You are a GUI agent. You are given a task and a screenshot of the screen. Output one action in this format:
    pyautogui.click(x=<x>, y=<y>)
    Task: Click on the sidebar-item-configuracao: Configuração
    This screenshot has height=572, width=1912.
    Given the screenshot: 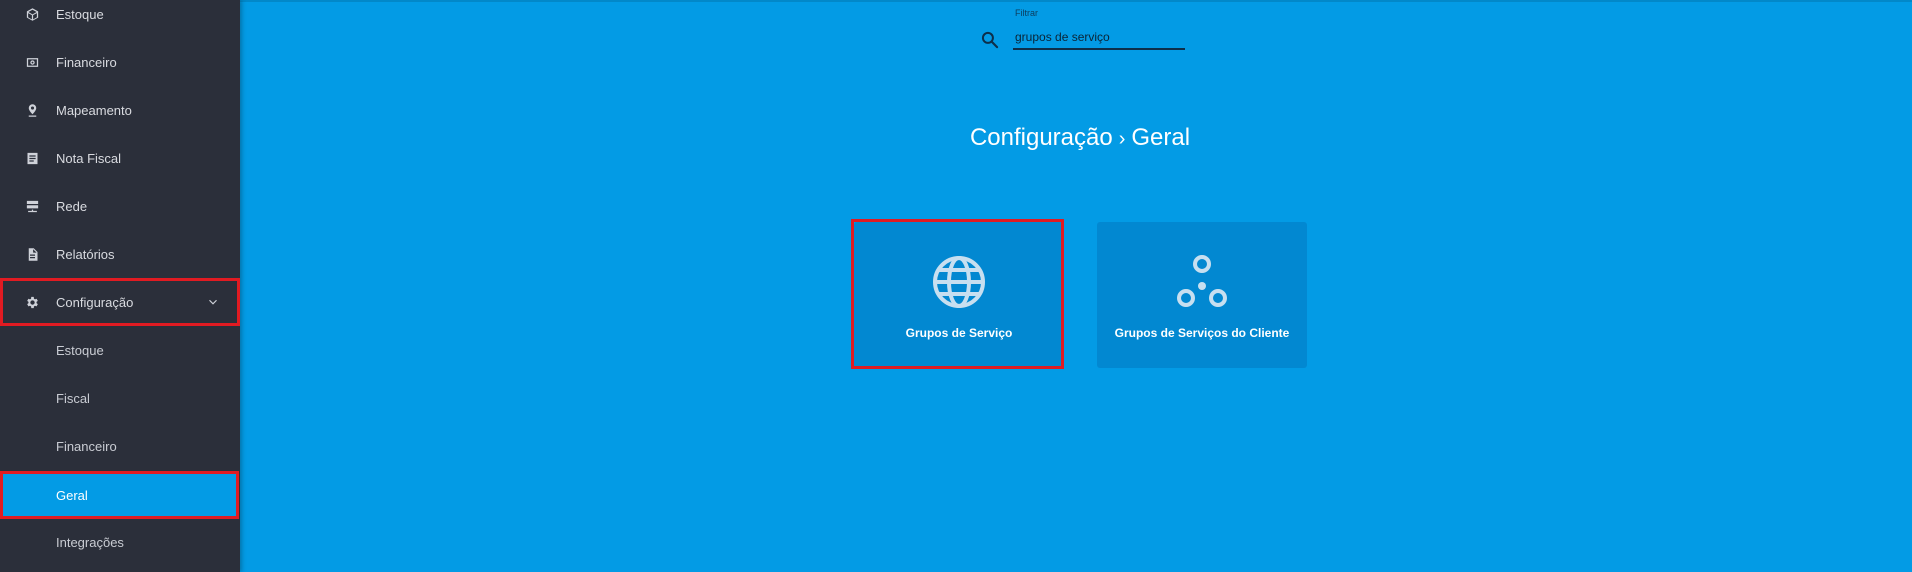 What is the action you would take?
    pyautogui.click(x=120, y=302)
    